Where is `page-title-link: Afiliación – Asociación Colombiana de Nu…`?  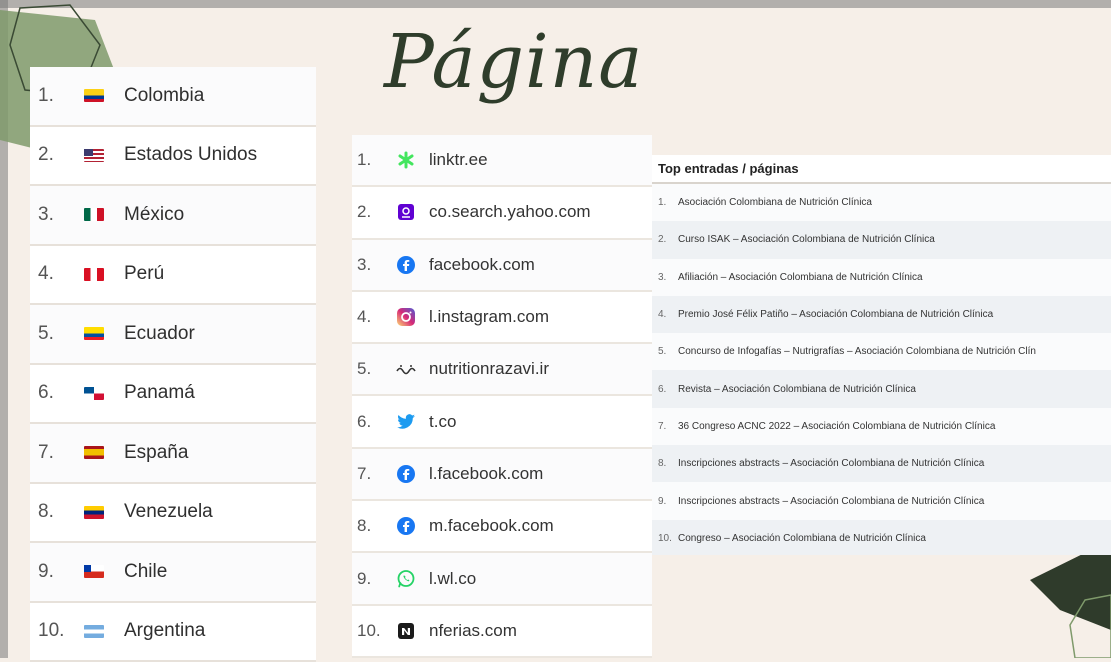
page-title-link: Afiliación – Asociación Colombiana de Nu… is located at coordinates (800, 277).